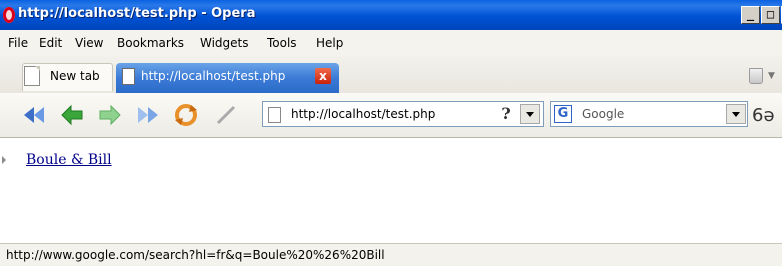  What do you see at coordinates (391, 75) in the screenshot?
I see `tab-bar: New tab http://localhost/test.php x ▼` at bounding box center [391, 75].